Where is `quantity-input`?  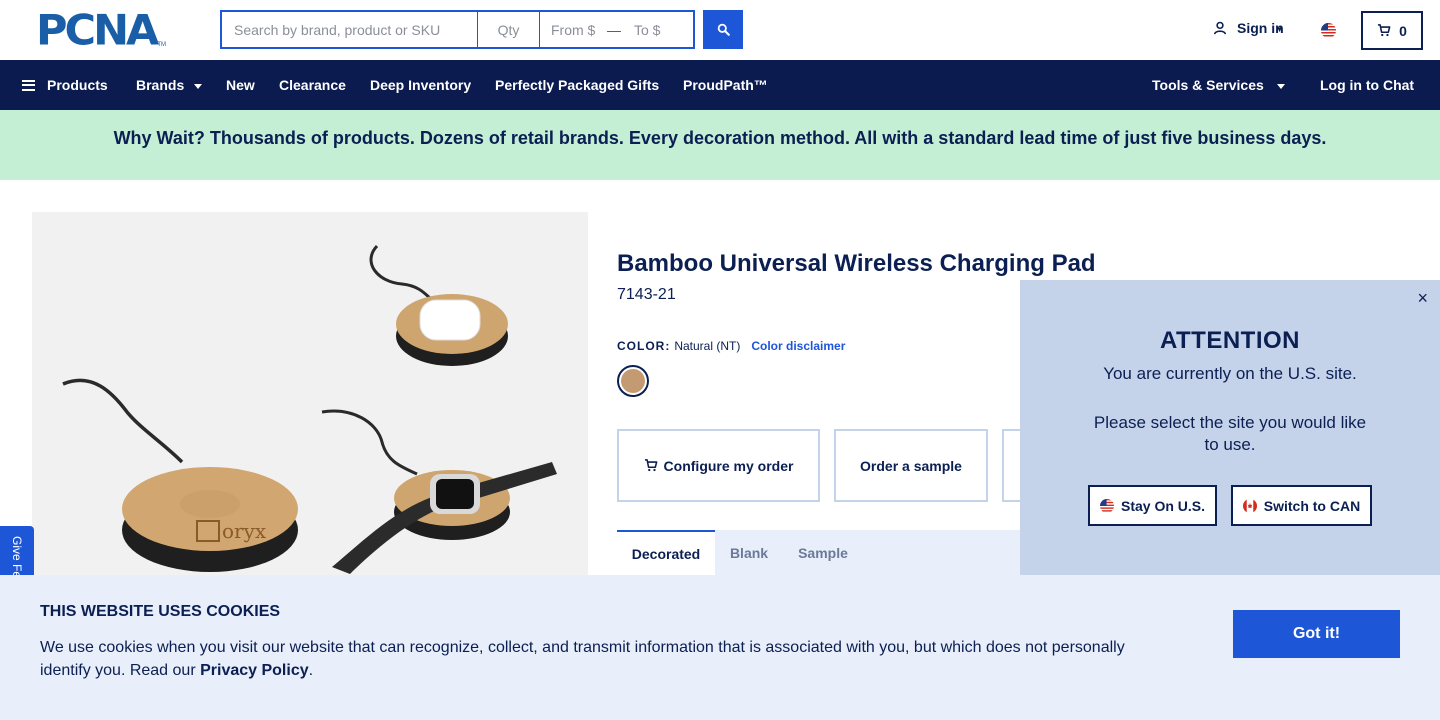
quantity-input is located at coordinates (509, 29).